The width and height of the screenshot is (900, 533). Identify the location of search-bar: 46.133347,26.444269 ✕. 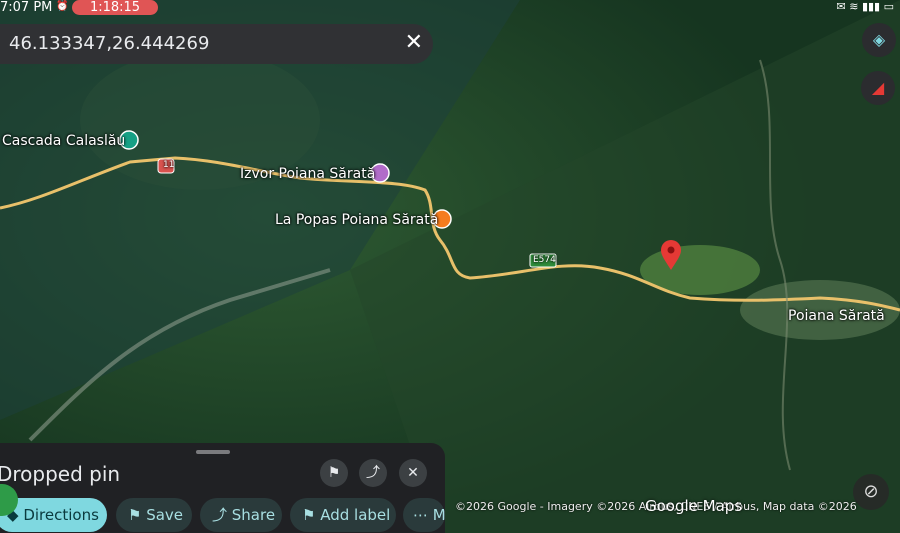
(216, 44).